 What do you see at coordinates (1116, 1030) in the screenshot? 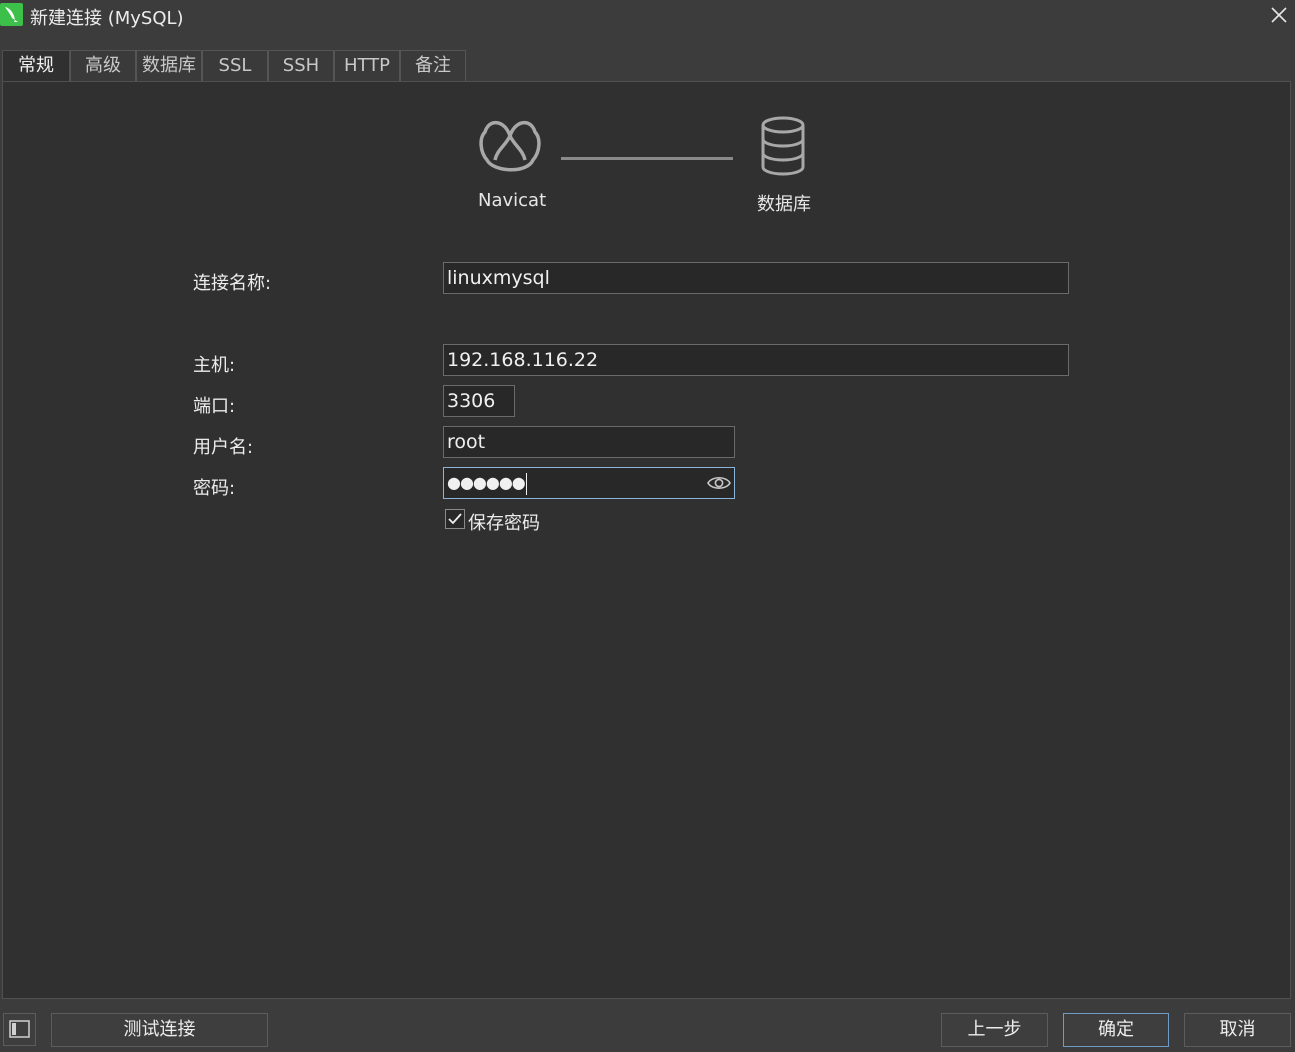
I see `ok-button: 确定` at bounding box center [1116, 1030].